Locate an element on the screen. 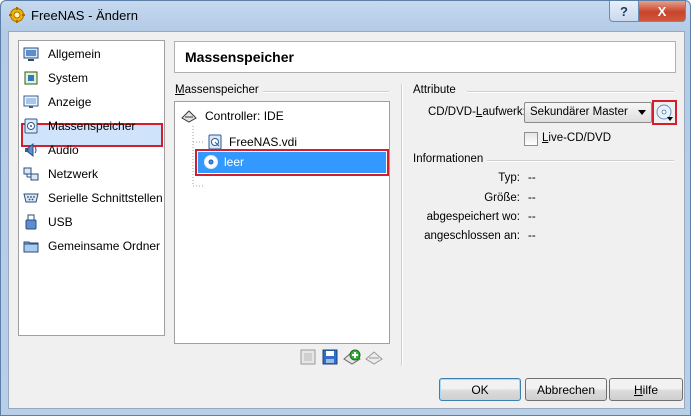 The height and width of the screenshot is (416, 691). nav-item-system: System is located at coordinates (91, 78).